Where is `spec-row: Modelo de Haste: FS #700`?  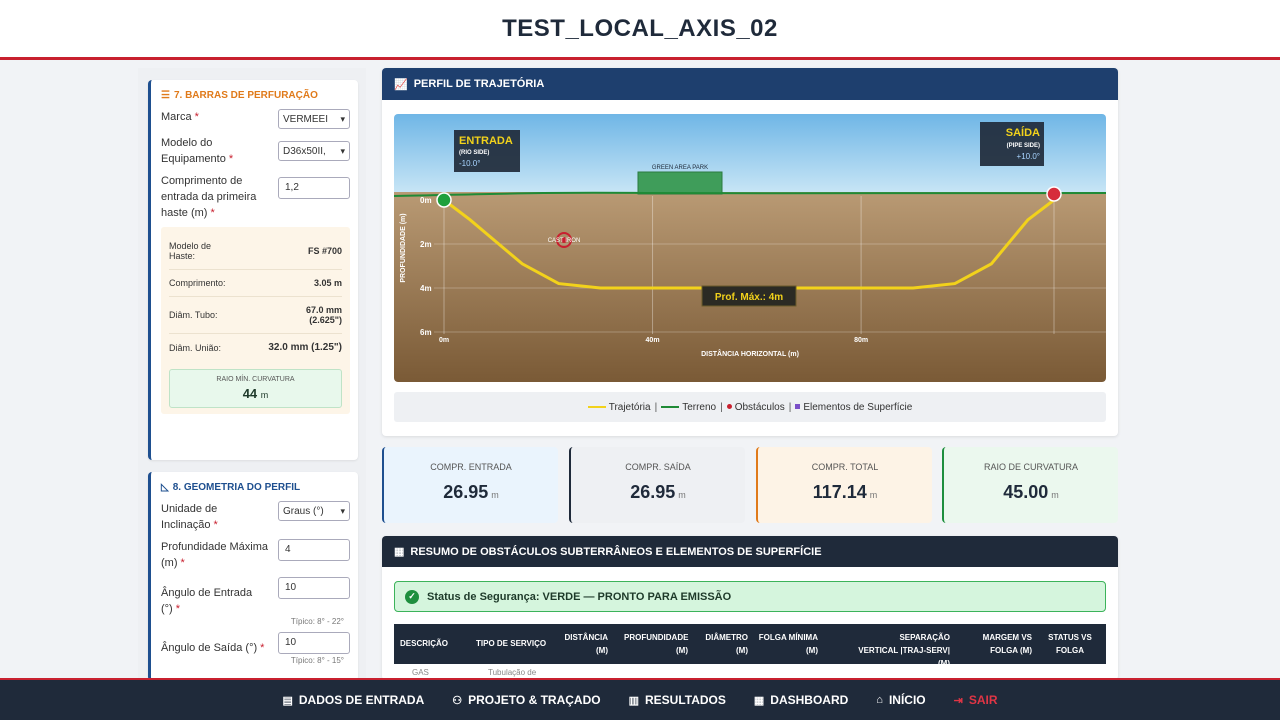 spec-row: Modelo de Haste: FS #700 is located at coordinates (255, 251).